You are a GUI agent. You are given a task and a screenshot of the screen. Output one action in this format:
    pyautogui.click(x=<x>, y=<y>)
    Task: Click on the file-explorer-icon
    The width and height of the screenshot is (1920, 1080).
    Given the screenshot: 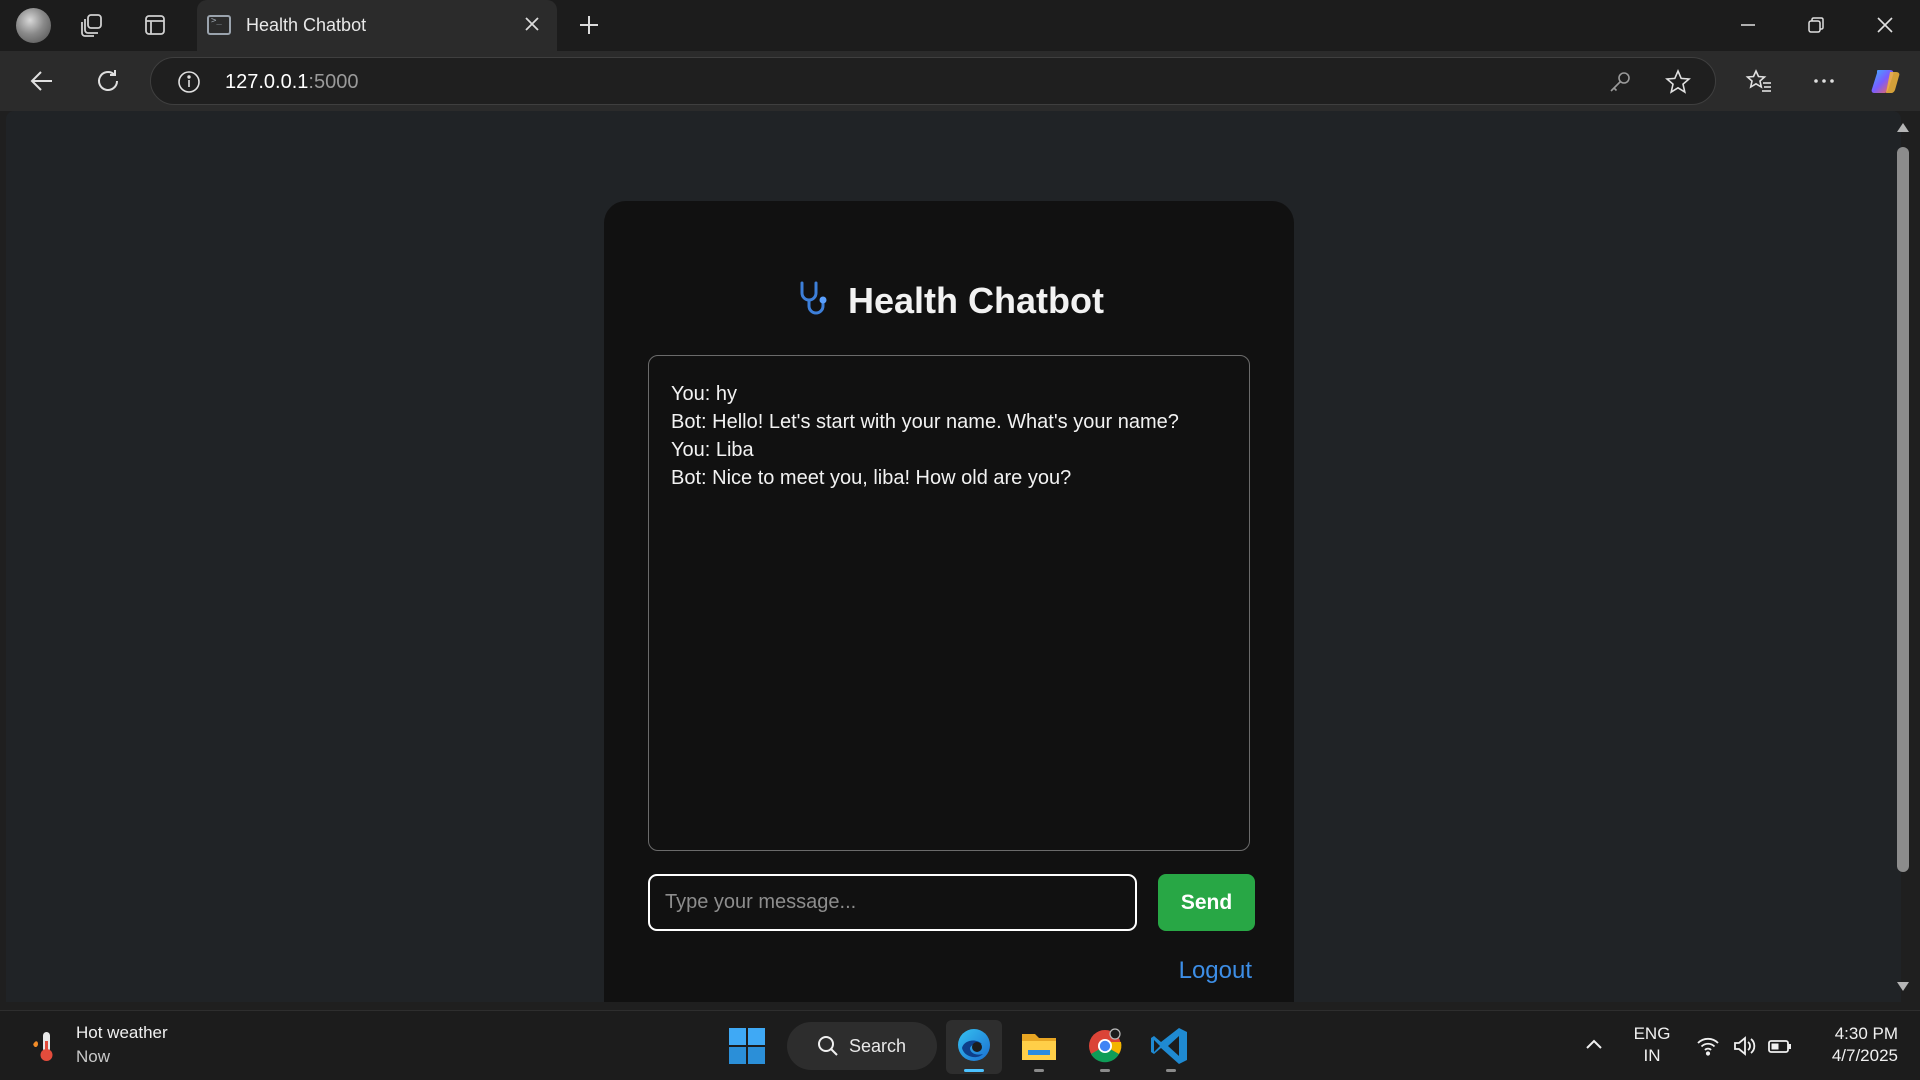 What is the action you would take?
    pyautogui.click(x=1039, y=1047)
    